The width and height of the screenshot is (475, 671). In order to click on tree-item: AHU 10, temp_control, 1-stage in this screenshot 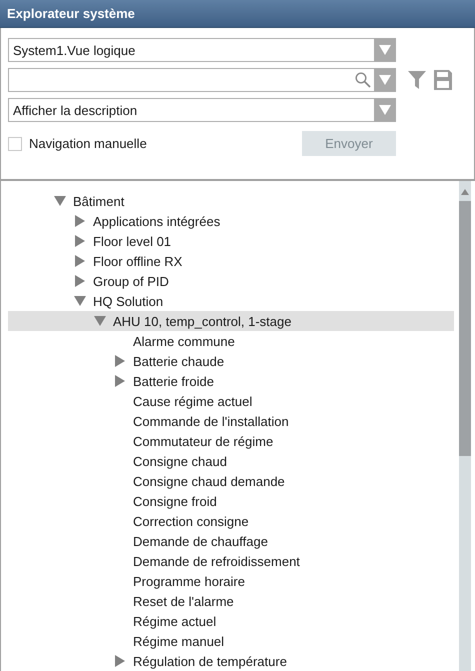, I will do `click(231, 321)`.